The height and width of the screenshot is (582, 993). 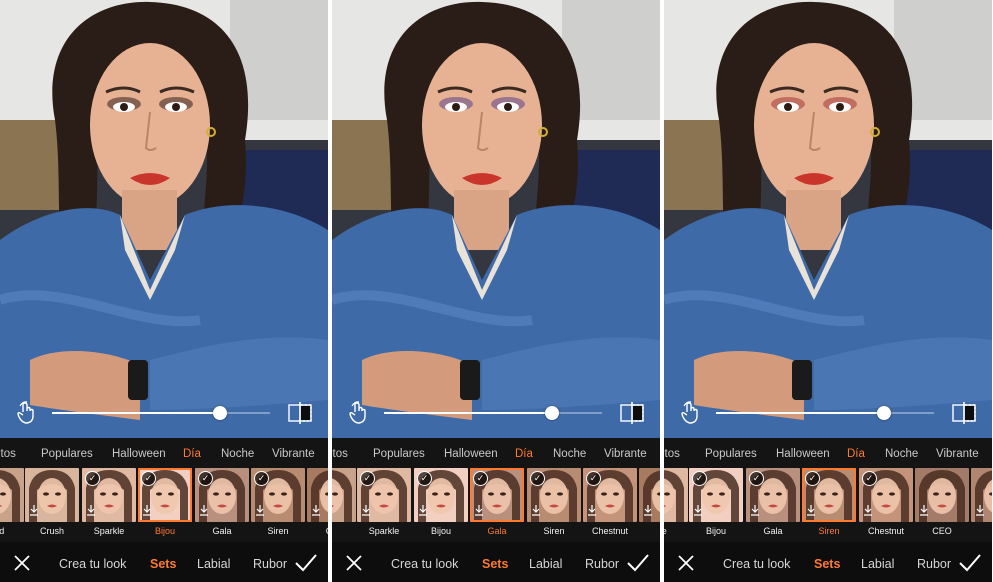 I want to click on slider-fill, so click(x=468, y=413).